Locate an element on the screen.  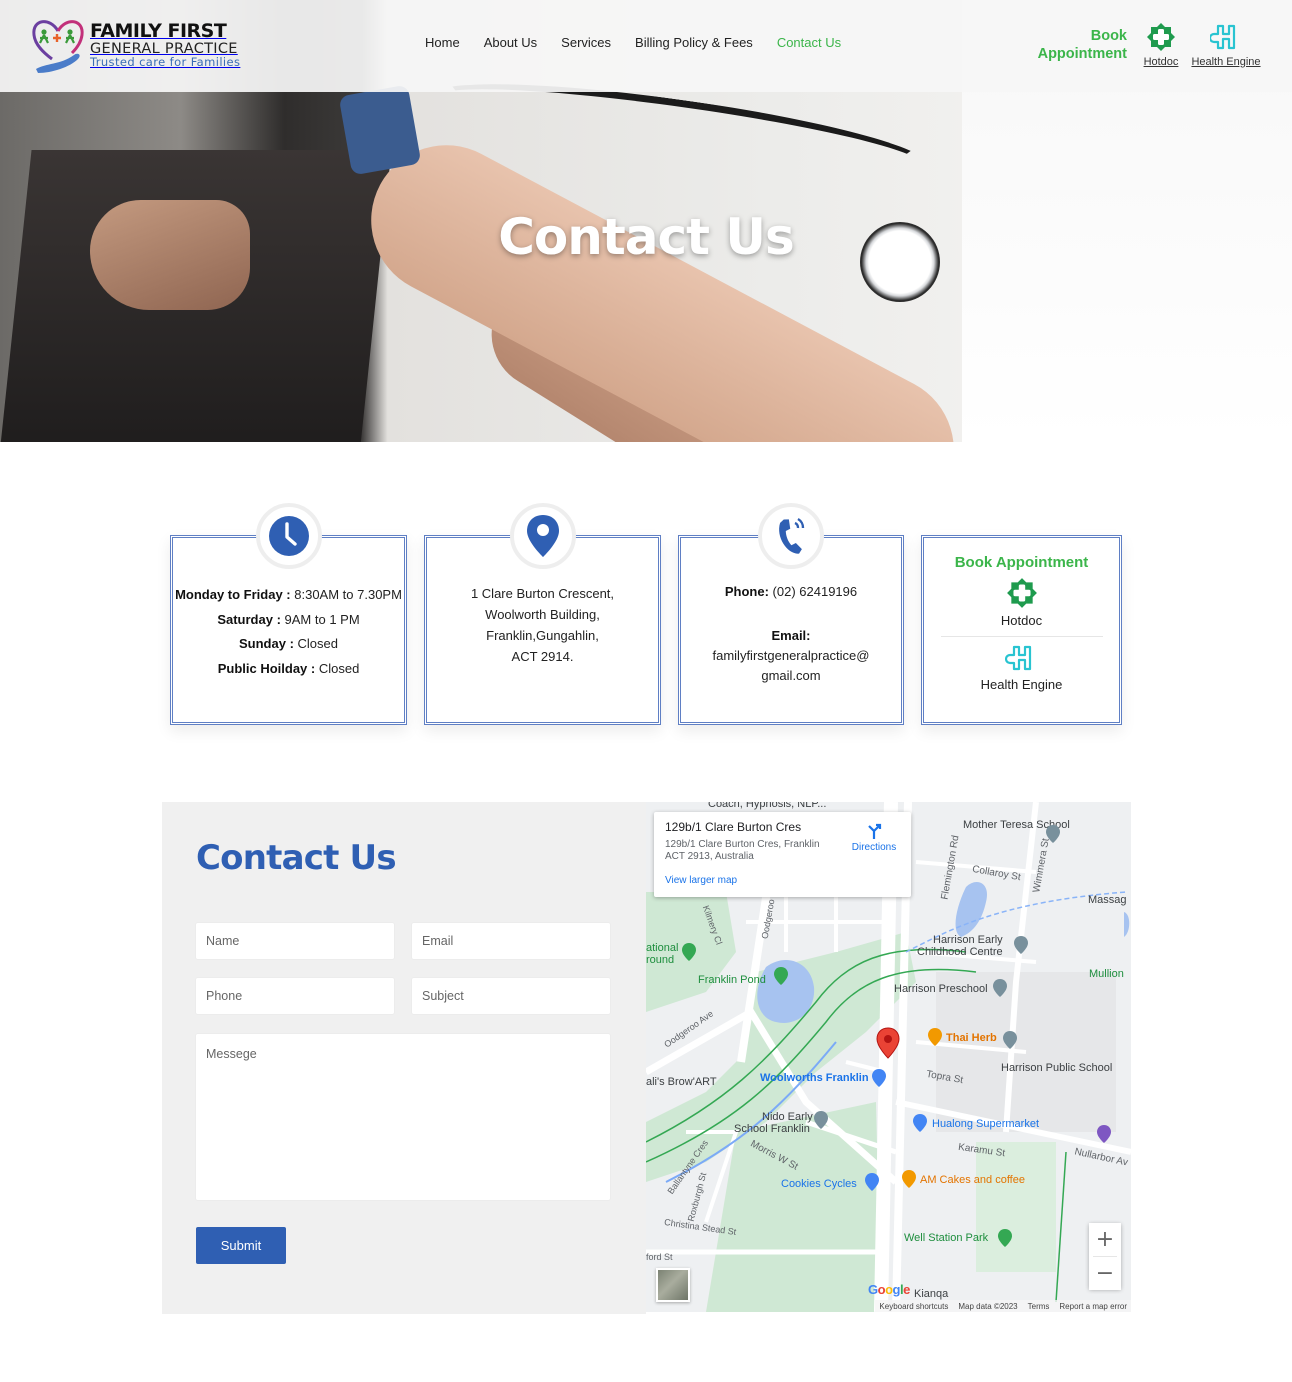
address-line: Woolworth Building, is located at coordinates (542, 614).